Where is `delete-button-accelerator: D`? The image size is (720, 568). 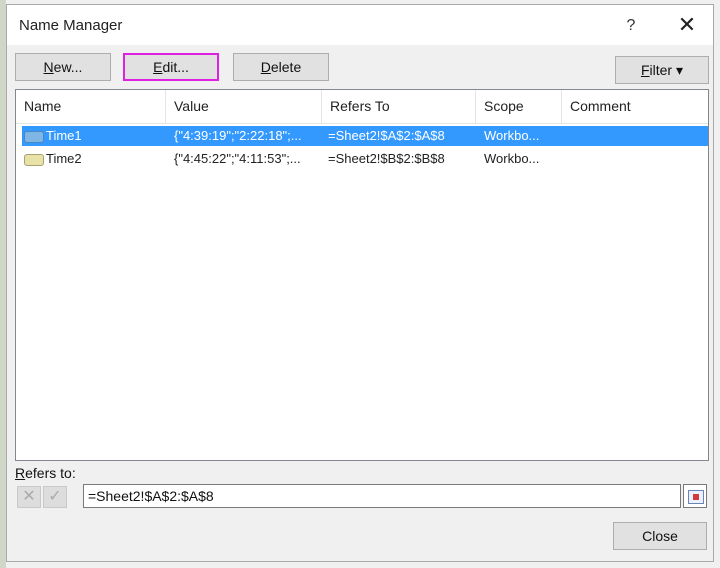 delete-button-accelerator: D is located at coordinates (265, 67).